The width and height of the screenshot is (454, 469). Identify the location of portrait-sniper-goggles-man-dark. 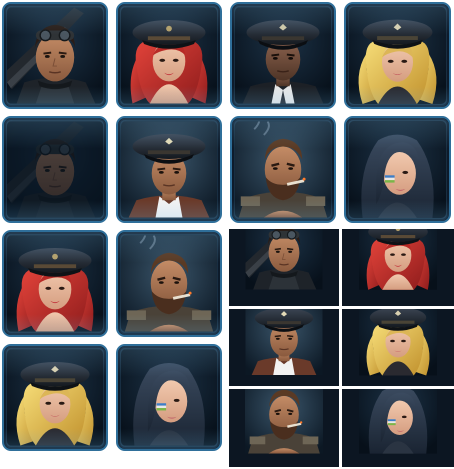
(55, 169).